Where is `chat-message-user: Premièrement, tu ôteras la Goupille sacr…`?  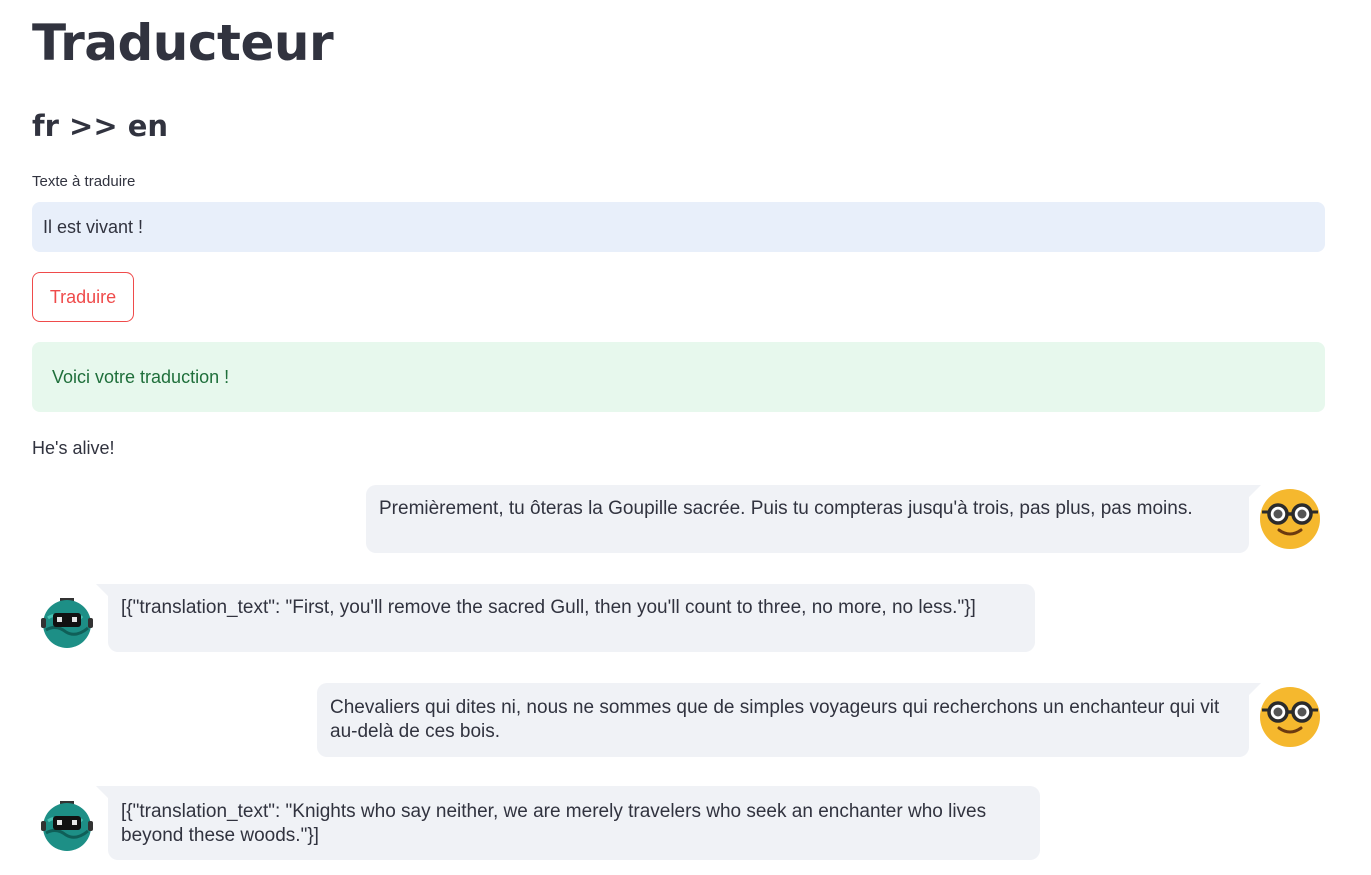 chat-message-user: Premièrement, tu ôteras la Goupille sacr… is located at coordinates (813, 519).